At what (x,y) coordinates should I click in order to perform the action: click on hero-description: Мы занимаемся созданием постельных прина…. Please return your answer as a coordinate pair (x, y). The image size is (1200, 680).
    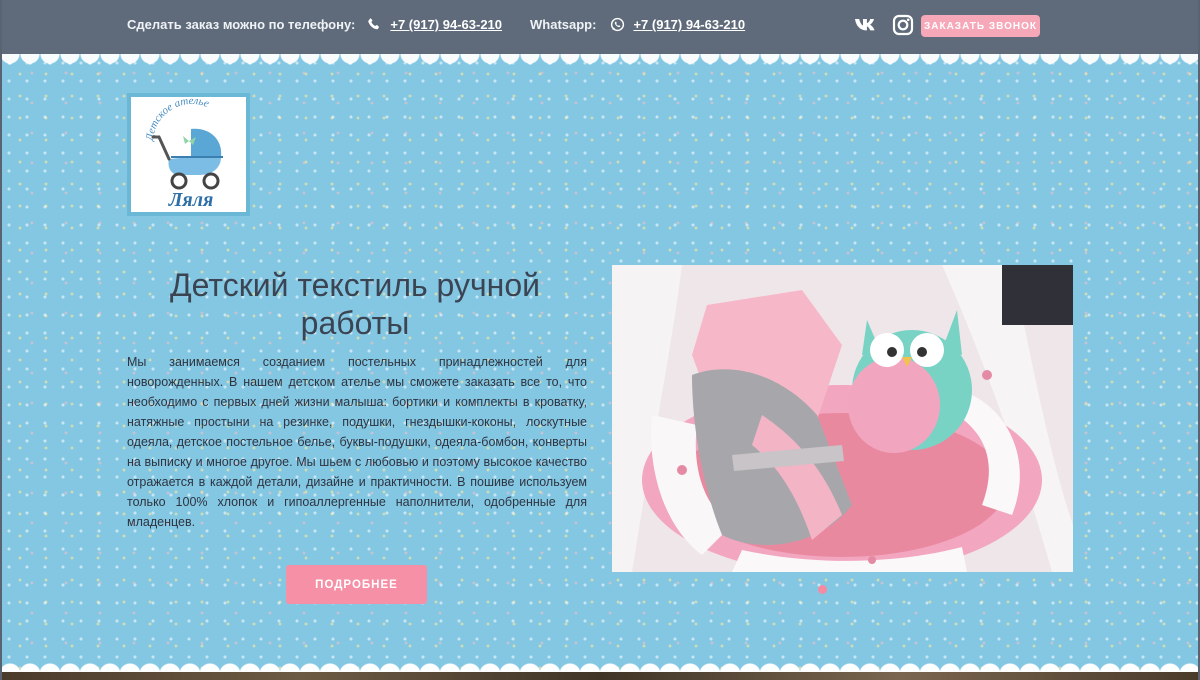
    Looking at the image, I should click on (357, 442).